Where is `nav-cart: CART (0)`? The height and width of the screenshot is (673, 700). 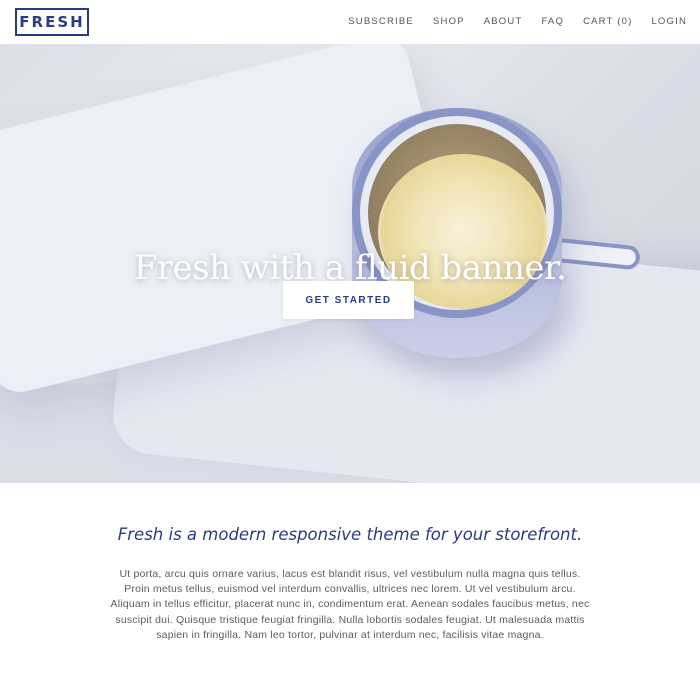
nav-cart: CART (0) is located at coordinates (607, 21).